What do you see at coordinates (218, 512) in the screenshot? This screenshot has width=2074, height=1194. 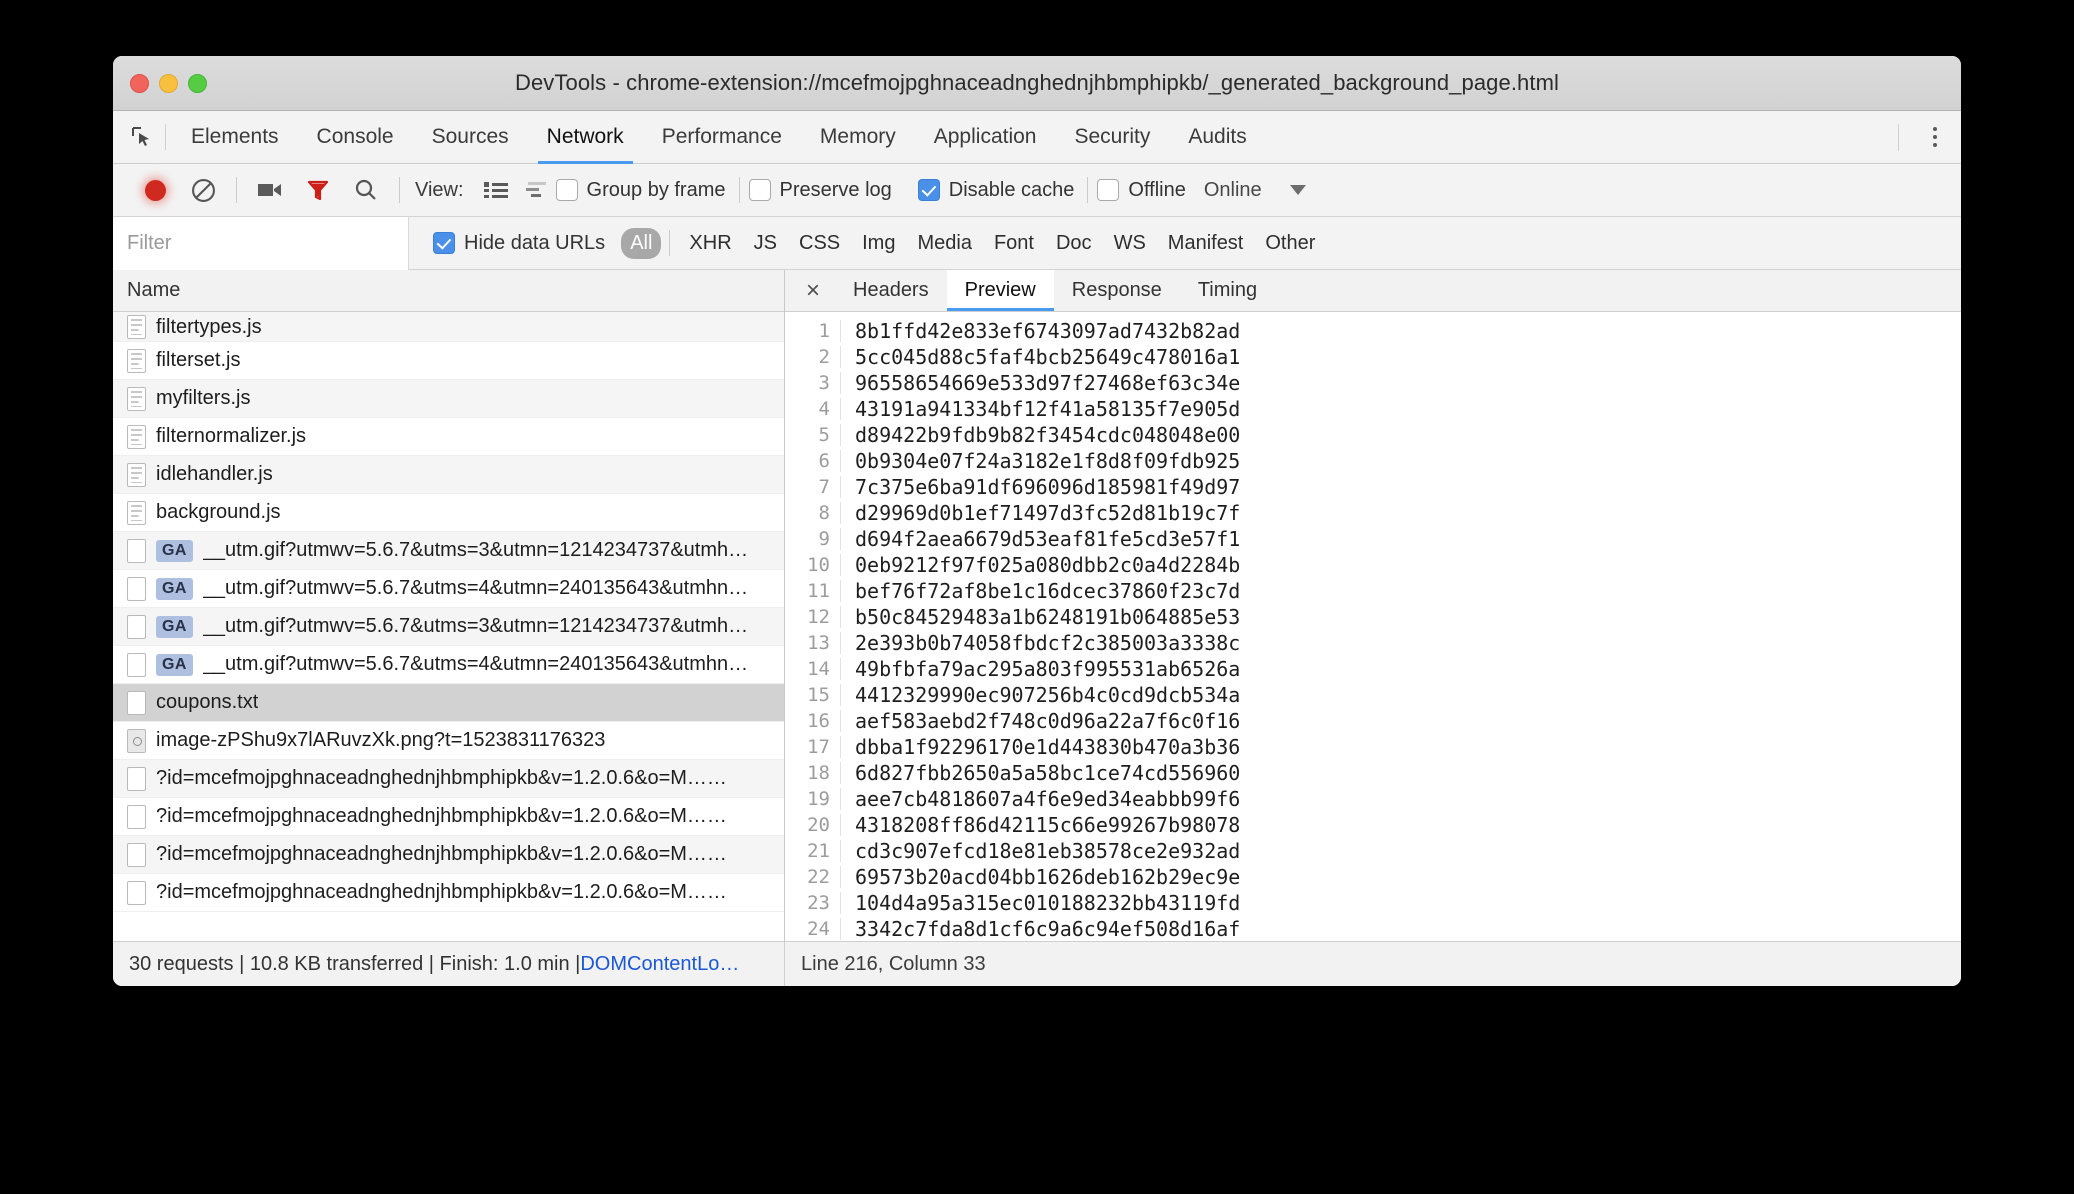 I see `request-name: background.js` at bounding box center [218, 512].